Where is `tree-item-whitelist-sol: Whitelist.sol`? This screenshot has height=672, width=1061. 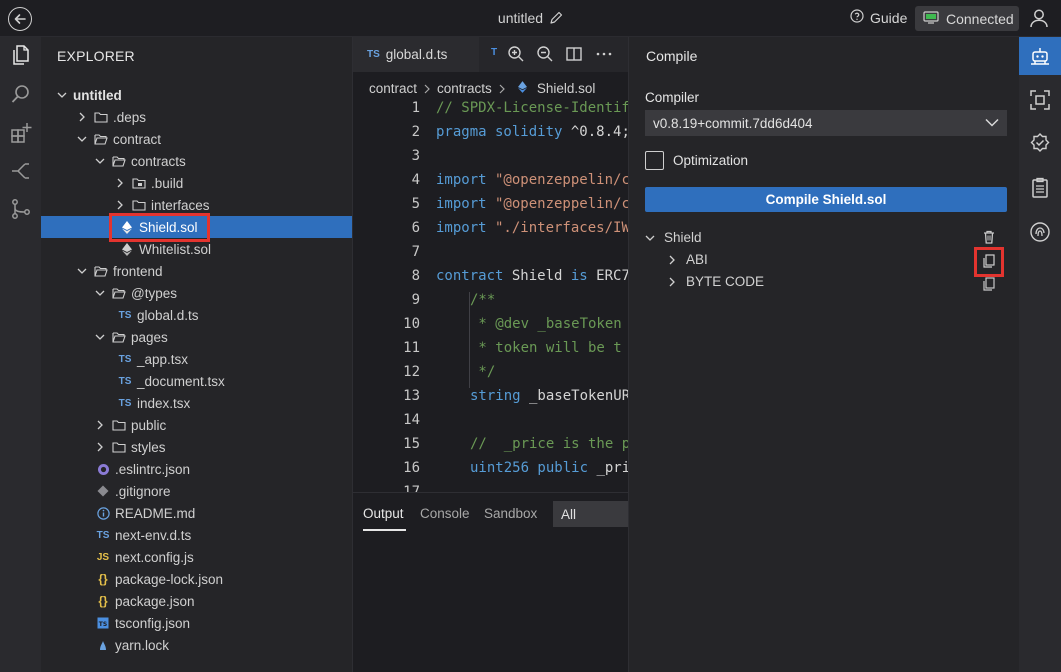
tree-item-whitelist-sol: Whitelist.sol is located at coordinates (196, 249).